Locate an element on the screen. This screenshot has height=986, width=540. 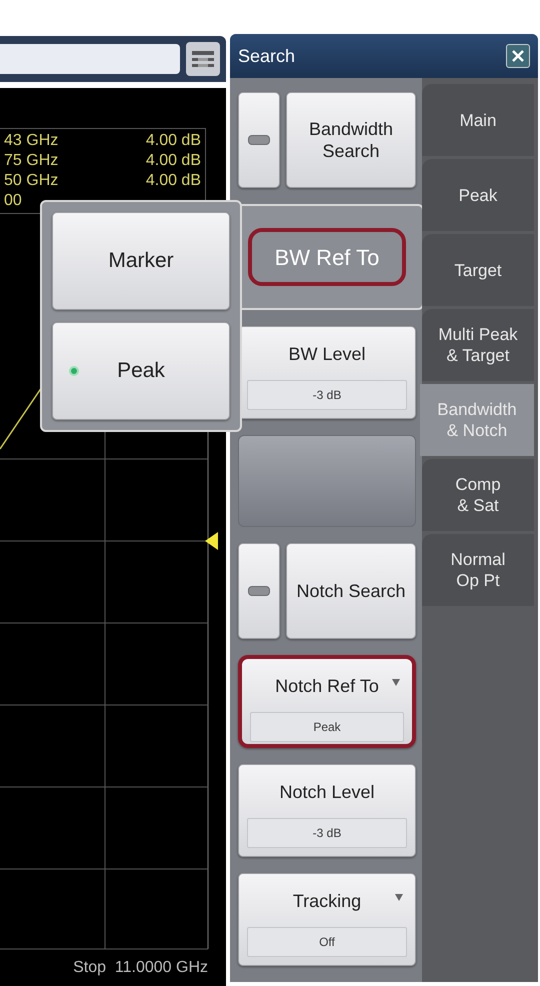
side-tab: Main is located at coordinates (478, 120).